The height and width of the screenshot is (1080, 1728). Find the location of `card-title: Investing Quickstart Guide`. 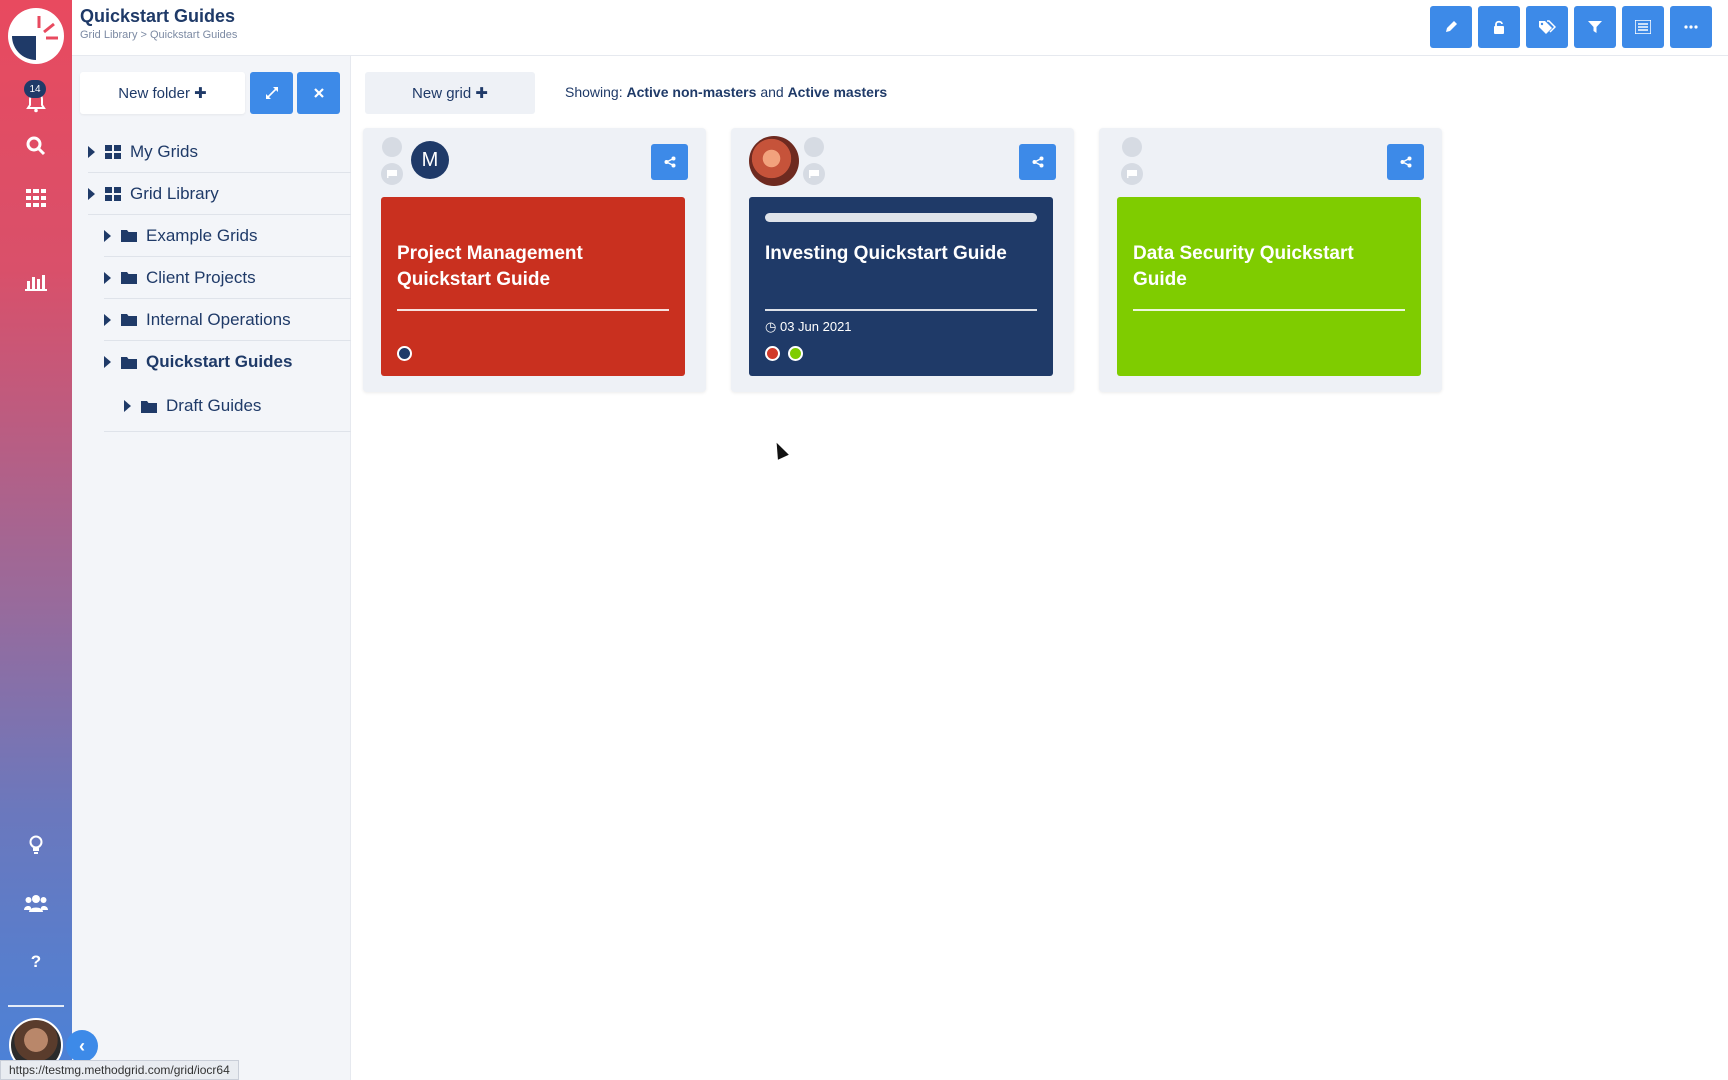

card-title: Investing Quickstart Guide is located at coordinates (901, 254).